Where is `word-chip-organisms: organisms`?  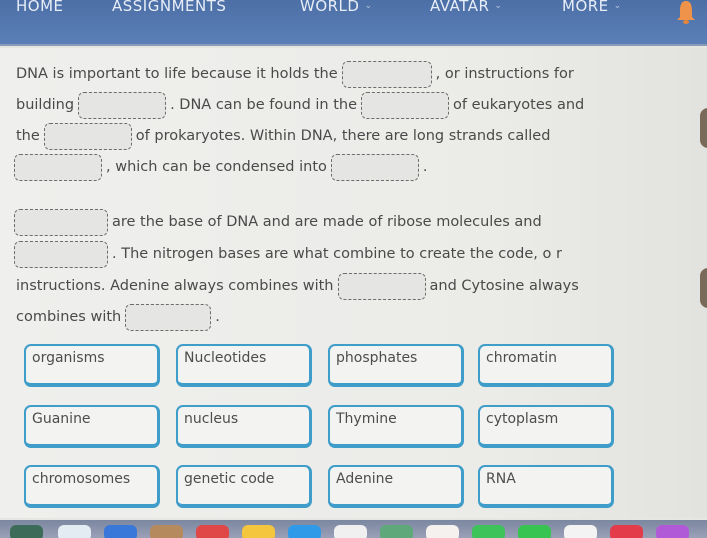
word-chip-organisms: organisms is located at coordinates (92, 365).